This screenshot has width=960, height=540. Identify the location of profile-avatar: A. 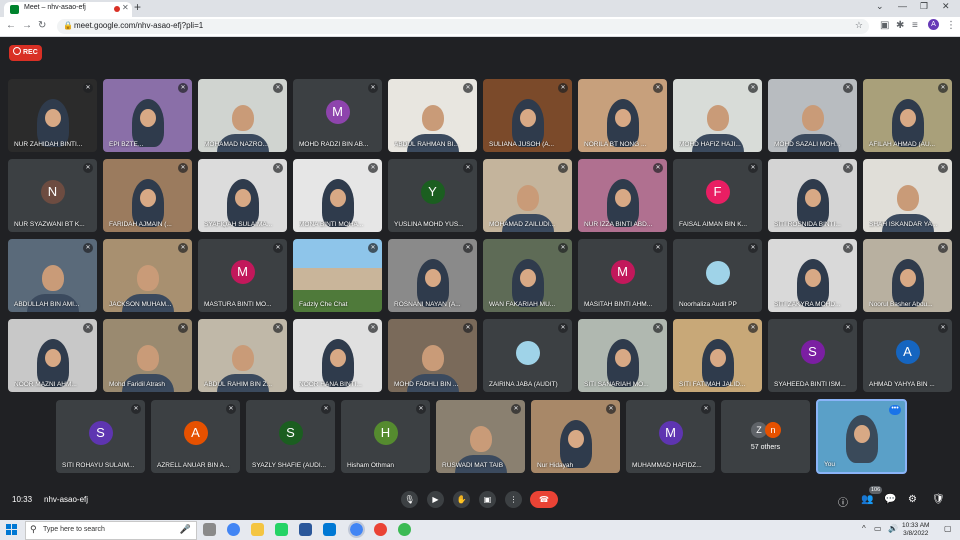
(933, 24).